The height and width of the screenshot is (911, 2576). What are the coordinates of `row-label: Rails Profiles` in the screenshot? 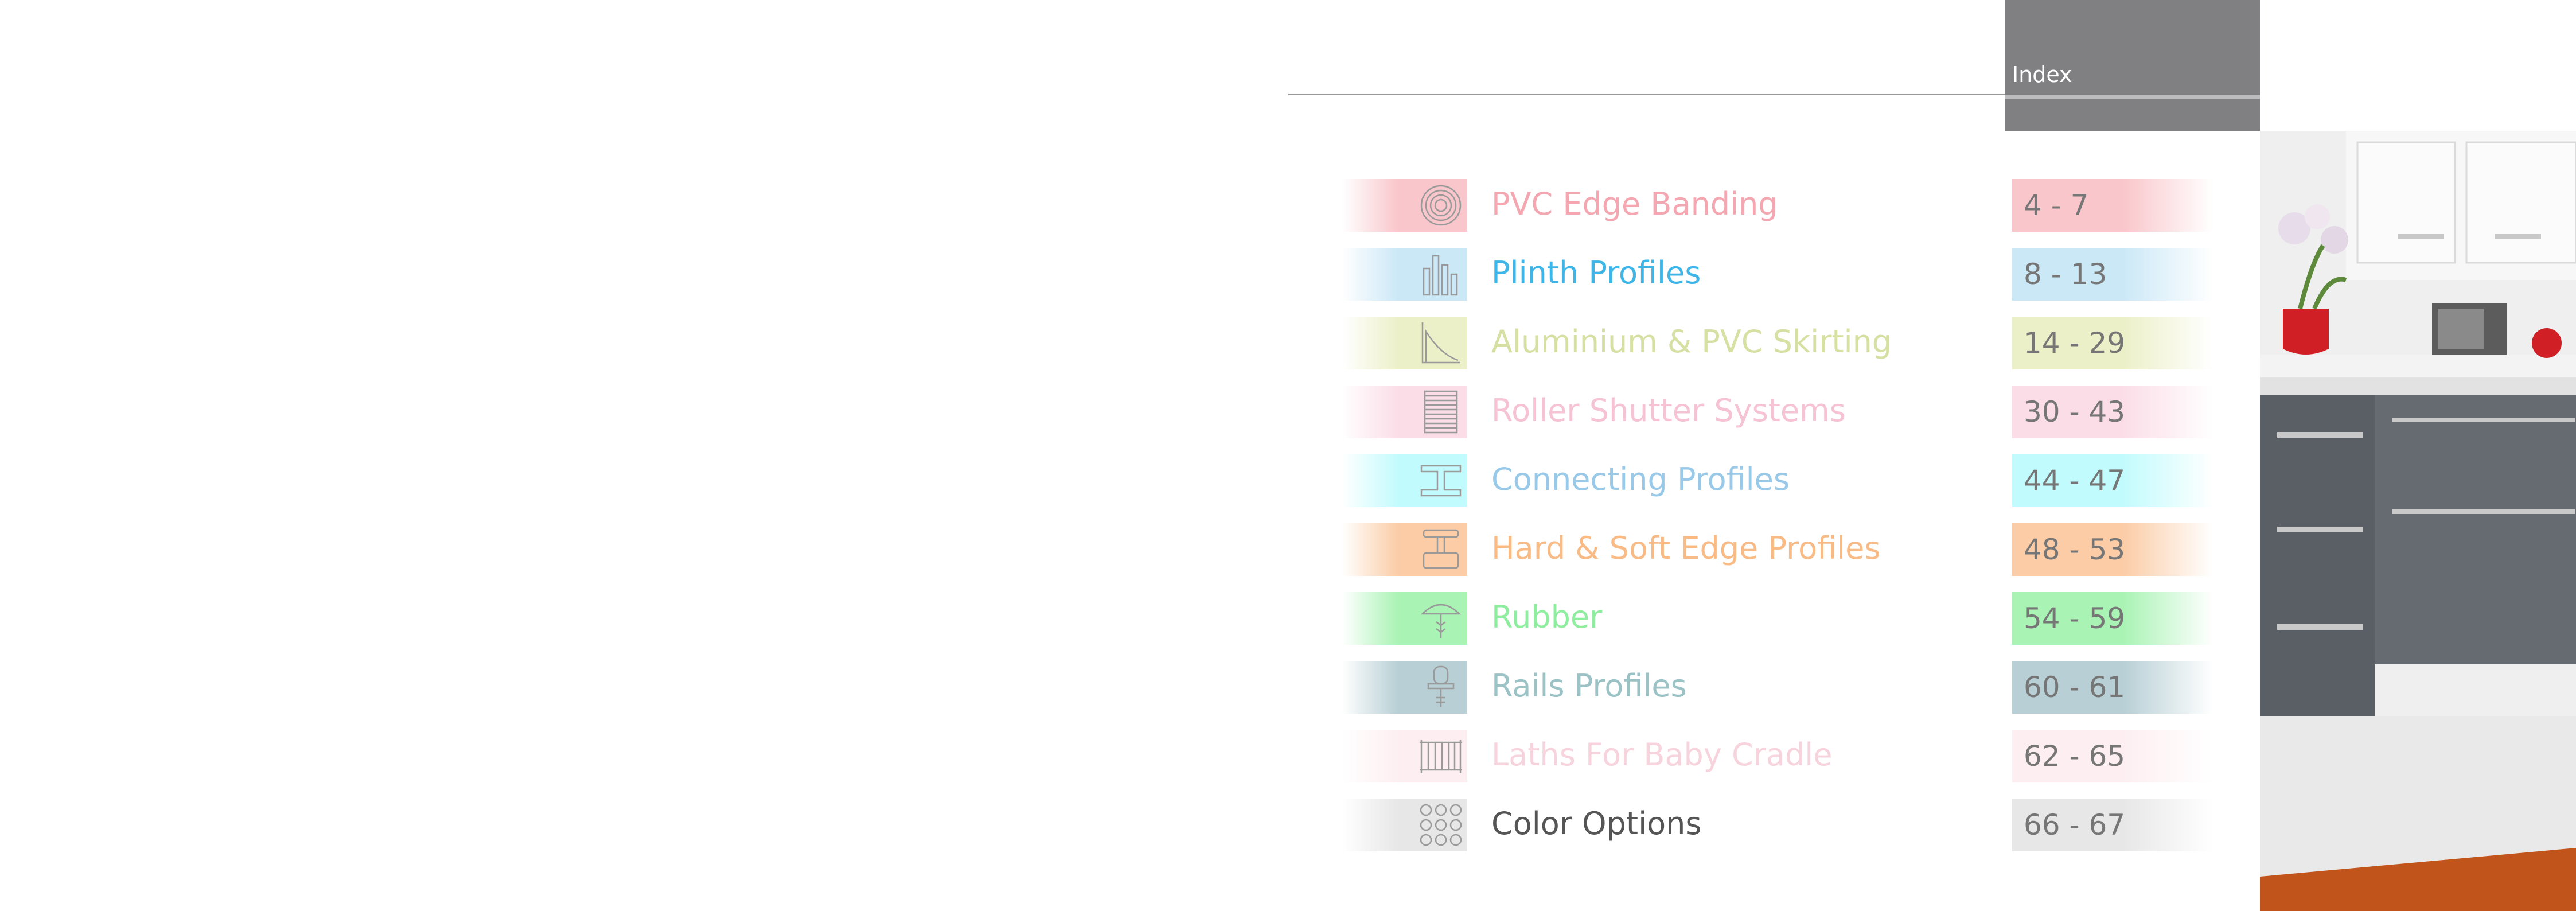 It's located at (1589, 686).